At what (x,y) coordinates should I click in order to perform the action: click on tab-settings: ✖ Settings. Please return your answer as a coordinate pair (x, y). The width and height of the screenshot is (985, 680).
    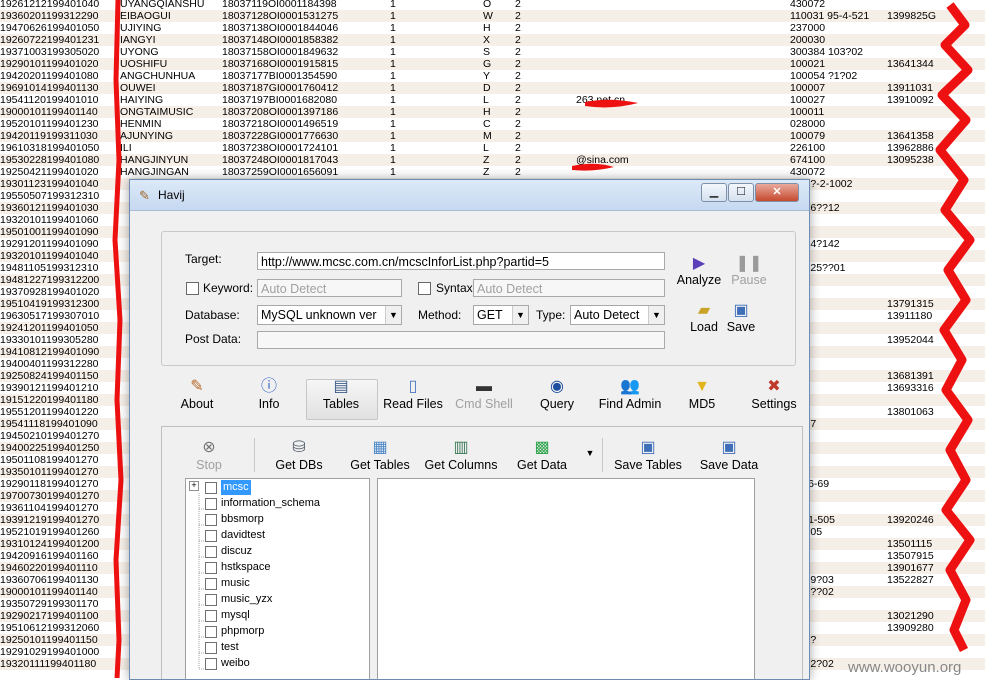
    Looking at the image, I should click on (774, 398).